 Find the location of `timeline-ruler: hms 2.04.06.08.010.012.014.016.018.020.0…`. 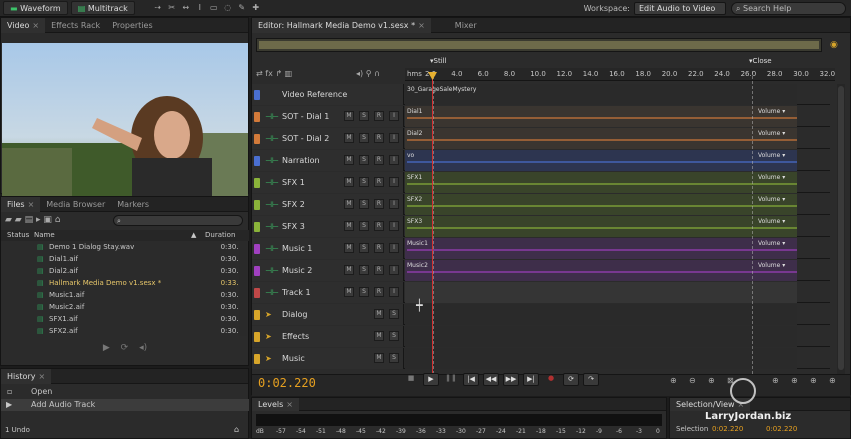

timeline-ruler: hms 2.04.06.08.010.012.014.016.018.020.0… is located at coordinates (620, 74).